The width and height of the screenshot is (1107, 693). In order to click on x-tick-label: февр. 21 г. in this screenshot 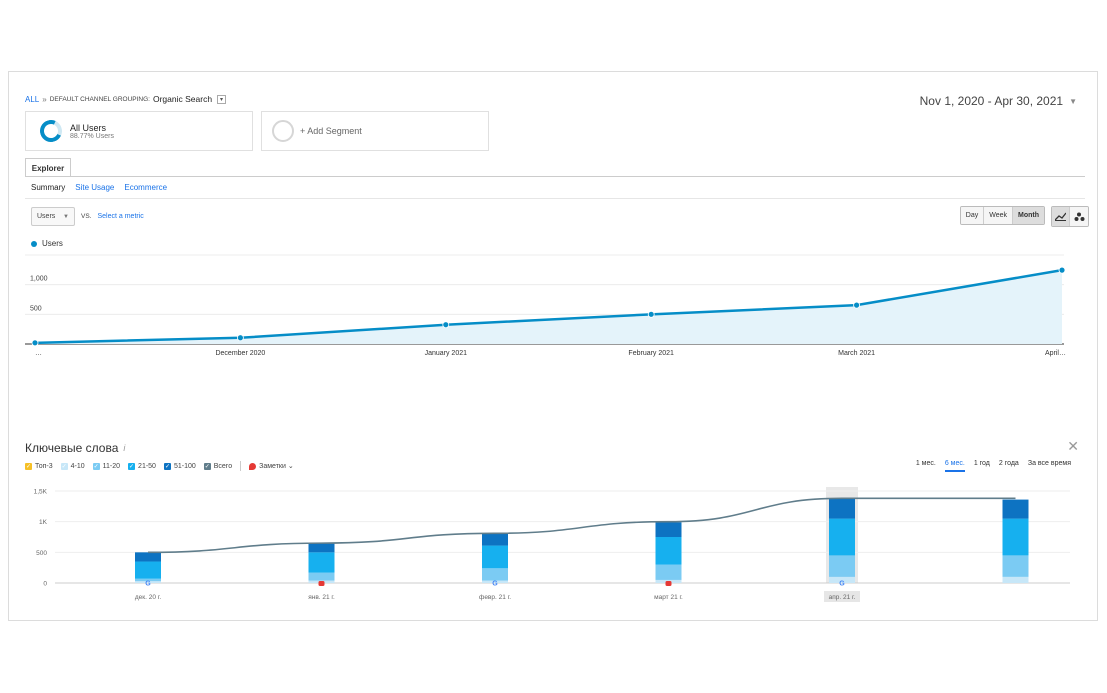, I will do `click(495, 597)`.